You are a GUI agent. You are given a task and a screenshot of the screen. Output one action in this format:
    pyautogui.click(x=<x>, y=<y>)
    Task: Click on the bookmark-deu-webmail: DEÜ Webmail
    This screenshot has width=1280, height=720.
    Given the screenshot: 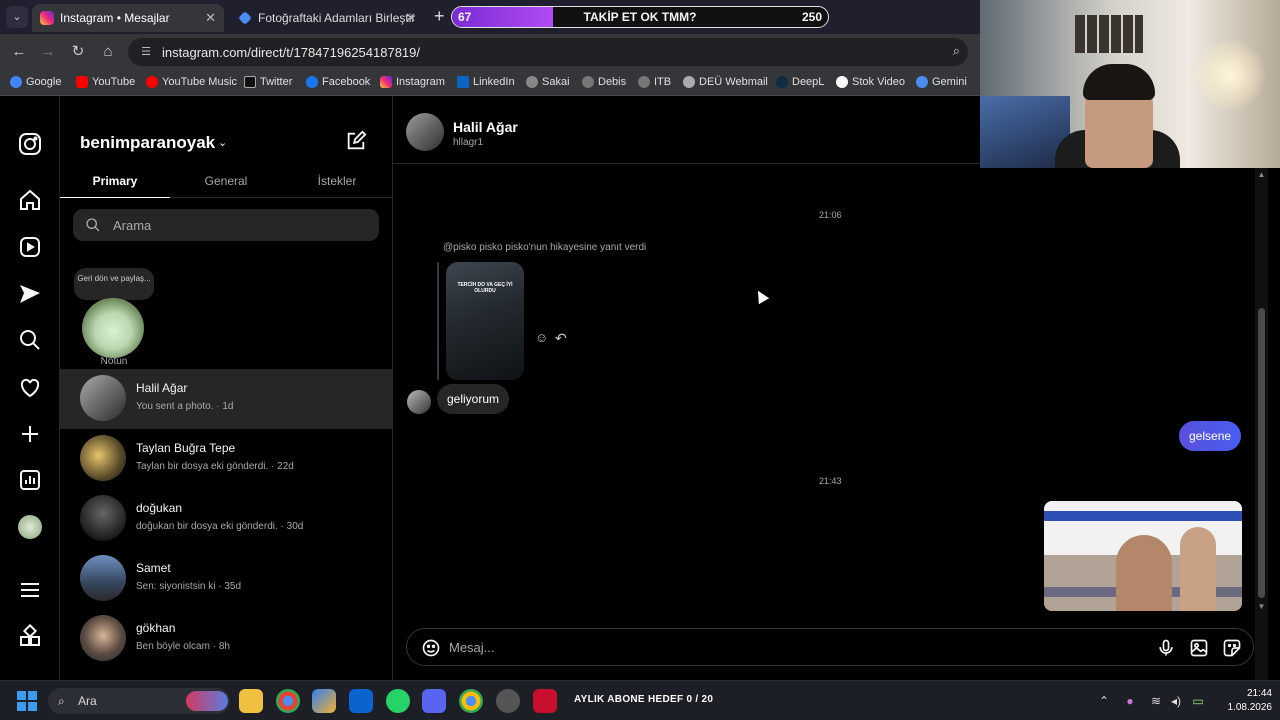 What is the action you would take?
    pyautogui.click(x=725, y=82)
    